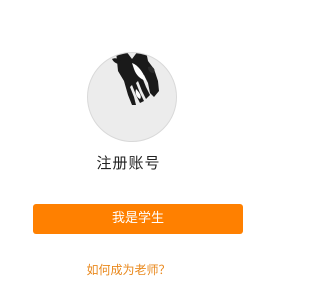 The height and width of the screenshot is (298, 320). I want to click on student-button: 我是学生, so click(138, 219).